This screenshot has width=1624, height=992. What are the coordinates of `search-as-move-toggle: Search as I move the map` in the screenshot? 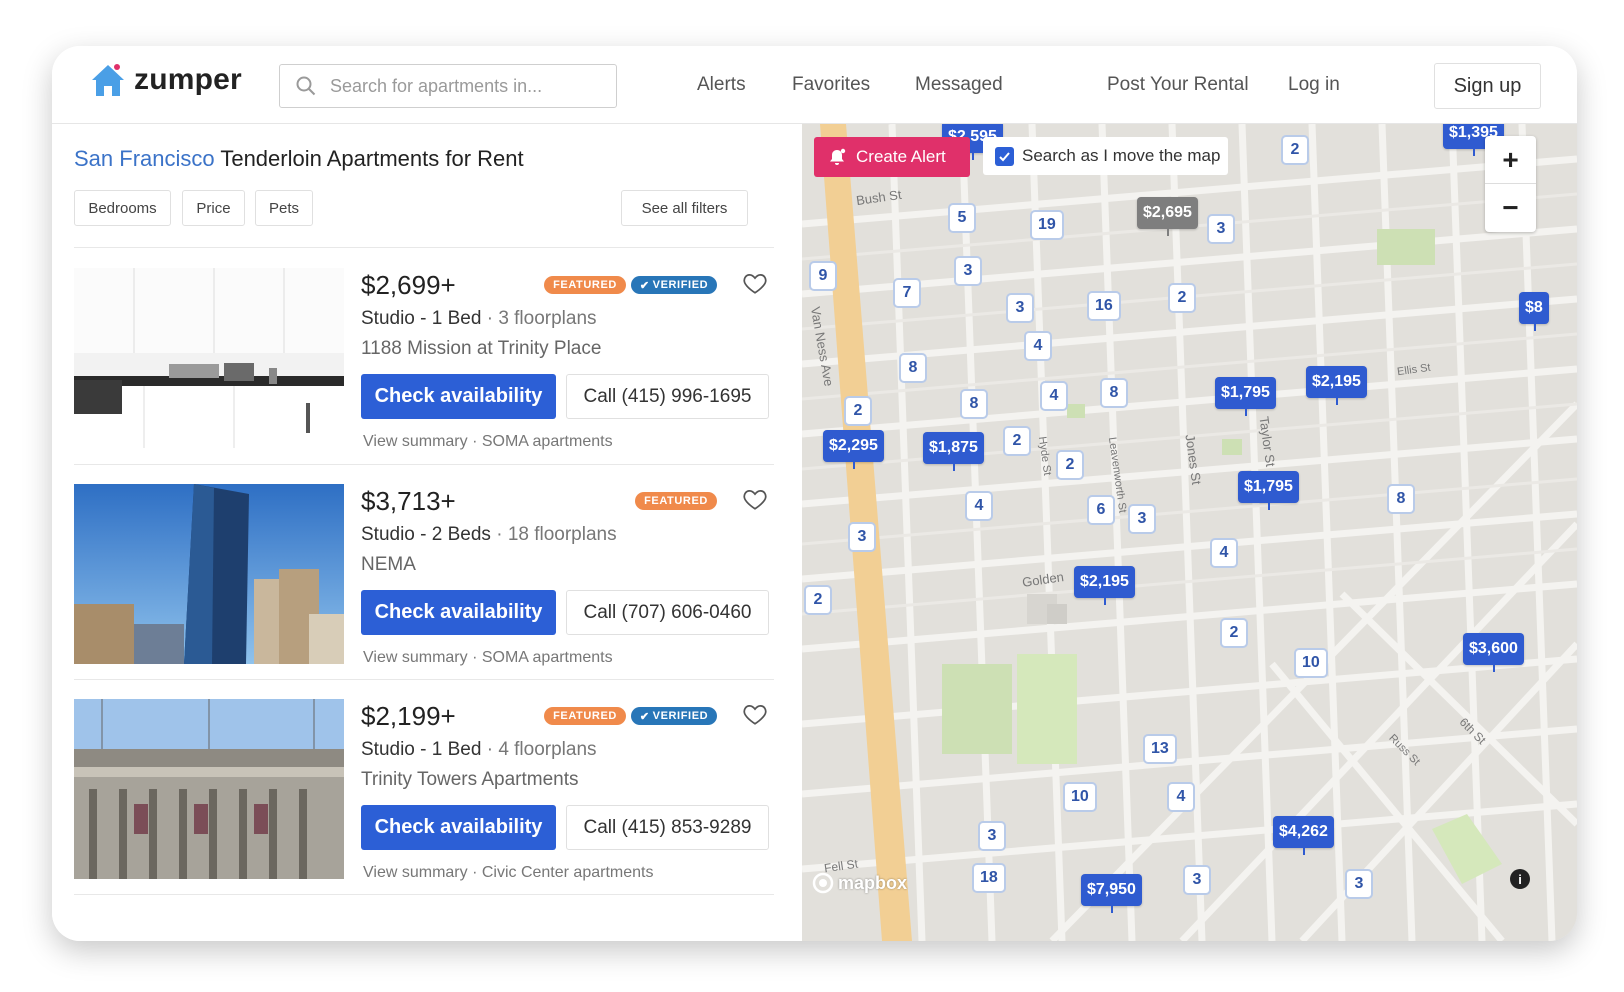 It's located at (1105, 156).